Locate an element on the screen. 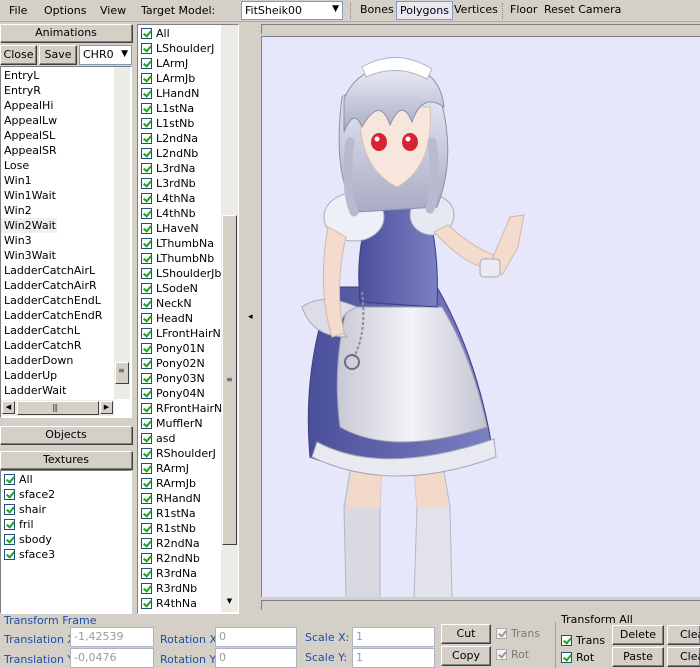 The height and width of the screenshot is (668, 700). rotation-x-field: 0 is located at coordinates (256, 637).